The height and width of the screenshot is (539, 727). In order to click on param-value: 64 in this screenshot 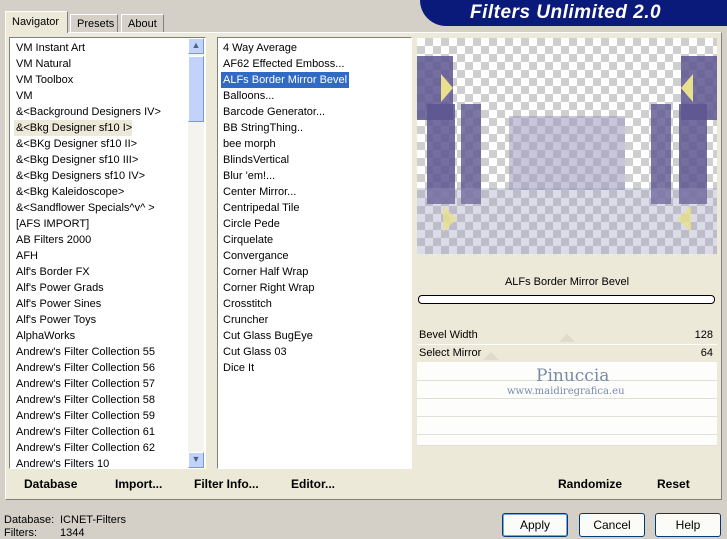, I will do `click(706, 353)`.